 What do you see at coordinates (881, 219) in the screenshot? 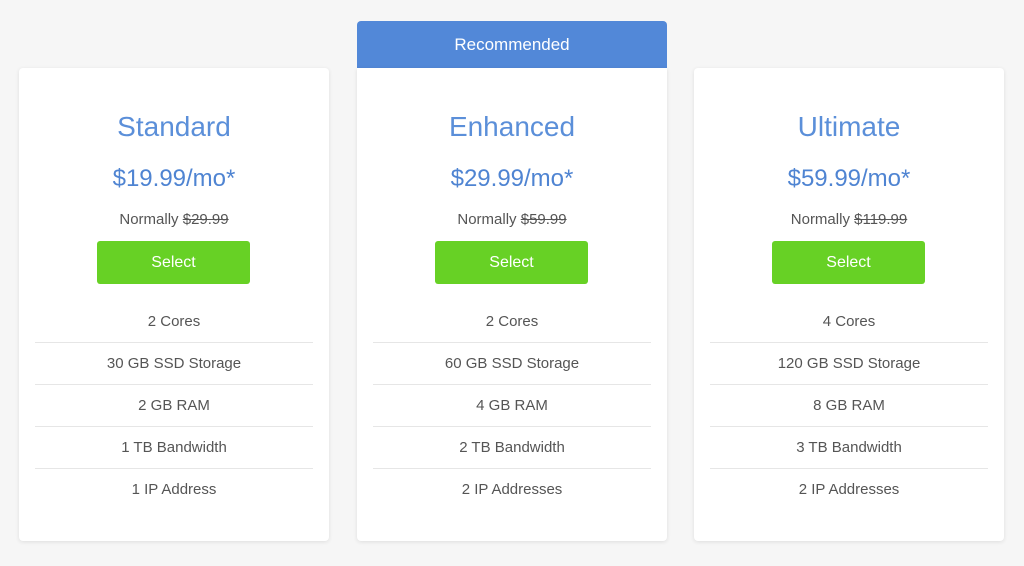
I see `old-price: $119.99` at bounding box center [881, 219].